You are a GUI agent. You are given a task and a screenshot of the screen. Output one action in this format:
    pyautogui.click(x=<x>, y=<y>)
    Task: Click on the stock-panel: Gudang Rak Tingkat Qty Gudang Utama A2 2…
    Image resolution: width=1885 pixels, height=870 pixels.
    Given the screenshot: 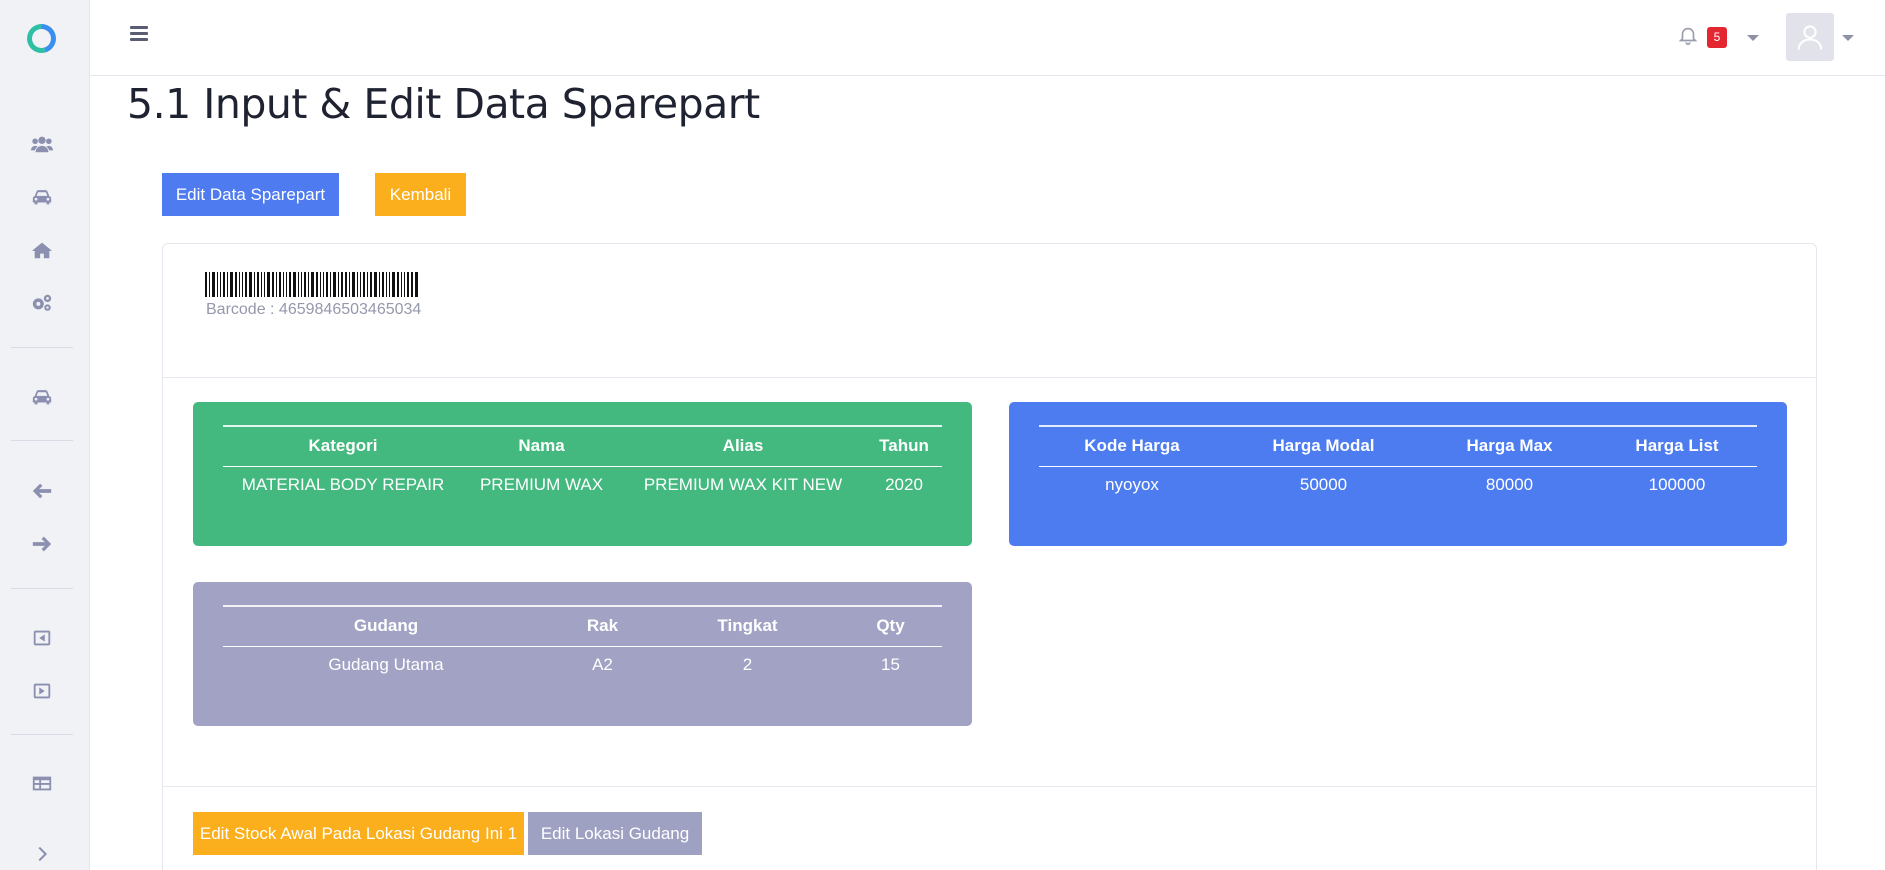 What is the action you would take?
    pyautogui.click(x=582, y=654)
    